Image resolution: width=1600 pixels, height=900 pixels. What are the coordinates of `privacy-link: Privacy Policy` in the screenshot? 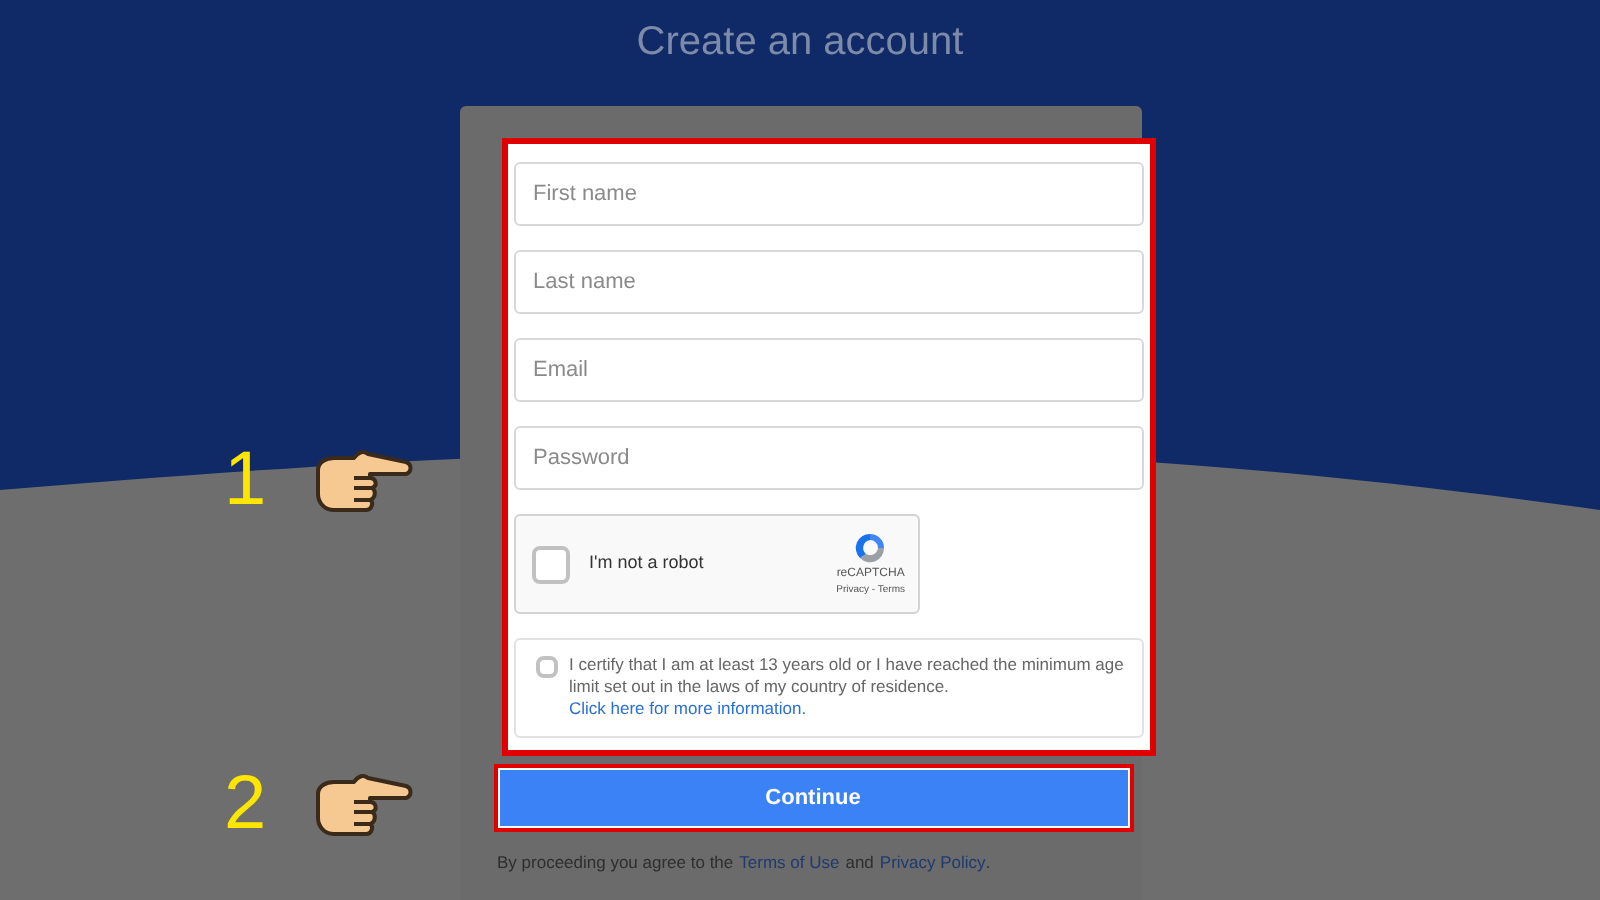 It's located at (932, 863).